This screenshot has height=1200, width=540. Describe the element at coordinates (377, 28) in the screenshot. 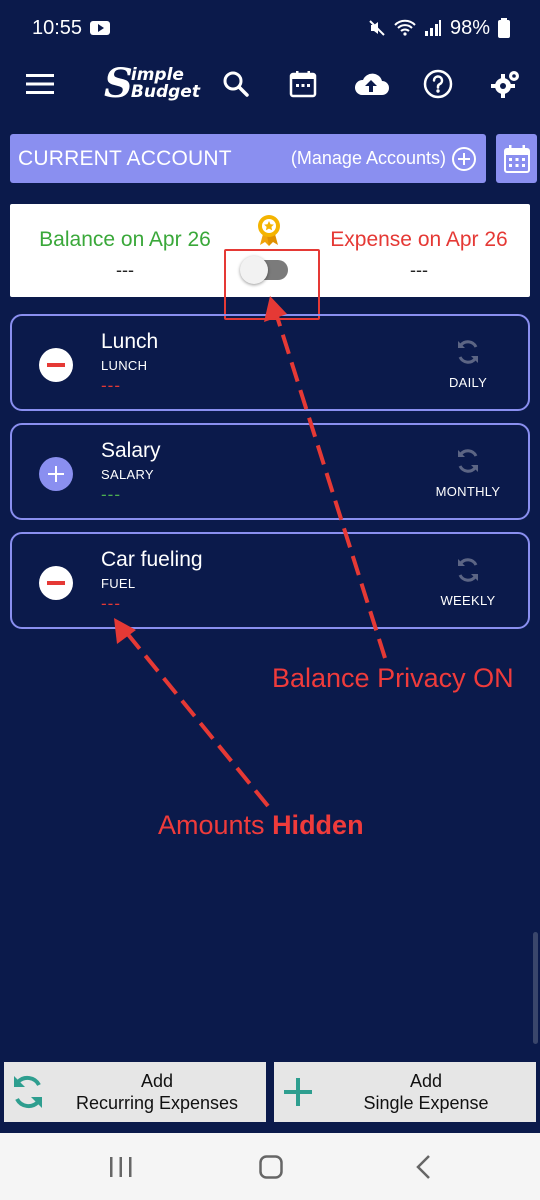

I see `mute-icon` at that location.